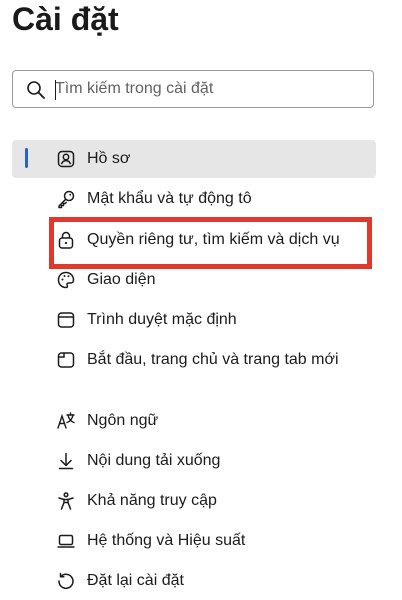 The height and width of the screenshot is (600, 402). Describe the element at coordinates (66, 320) in the screenshot. I see `browser-icon` at that location.